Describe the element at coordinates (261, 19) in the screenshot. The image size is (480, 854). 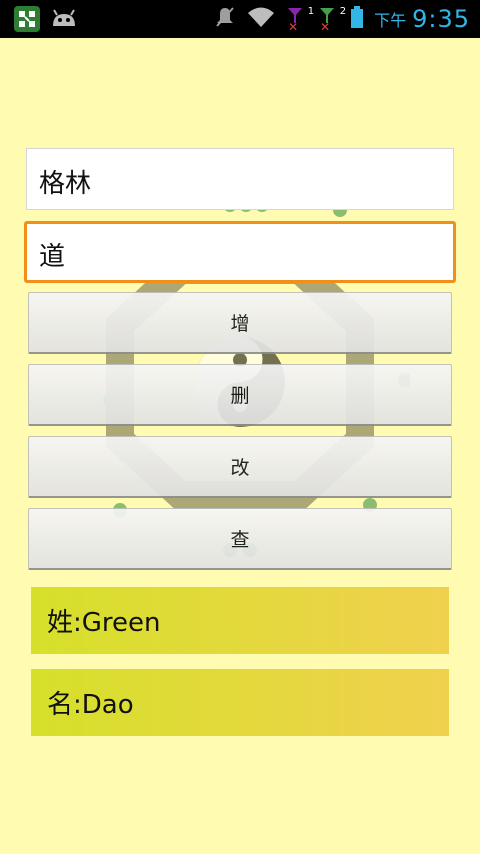
I see `wifi-icon` at that location.